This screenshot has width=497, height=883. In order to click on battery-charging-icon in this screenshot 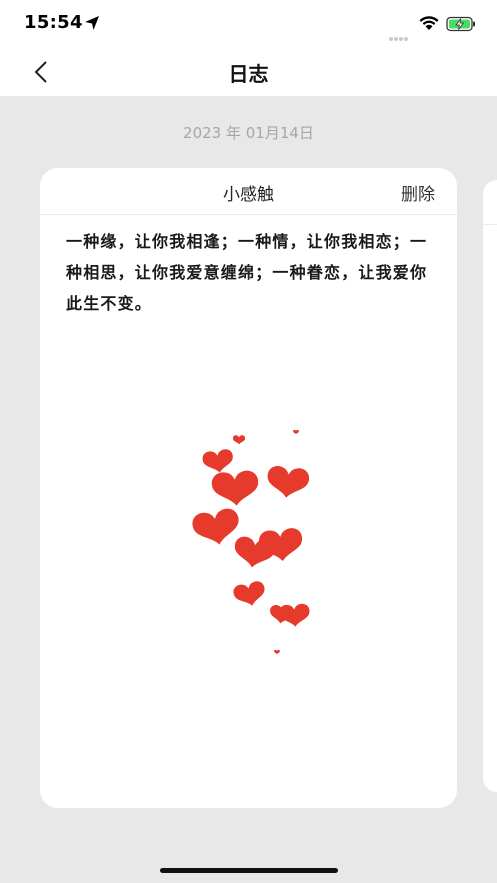, I will do `click(460, 24)`.